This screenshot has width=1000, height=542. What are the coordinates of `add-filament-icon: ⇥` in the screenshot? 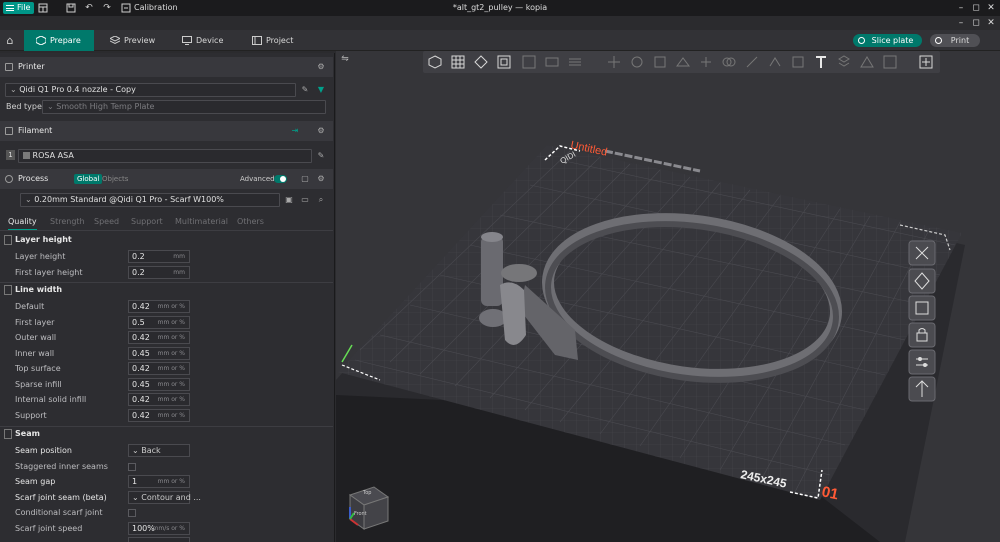 It's located at (295, 131).